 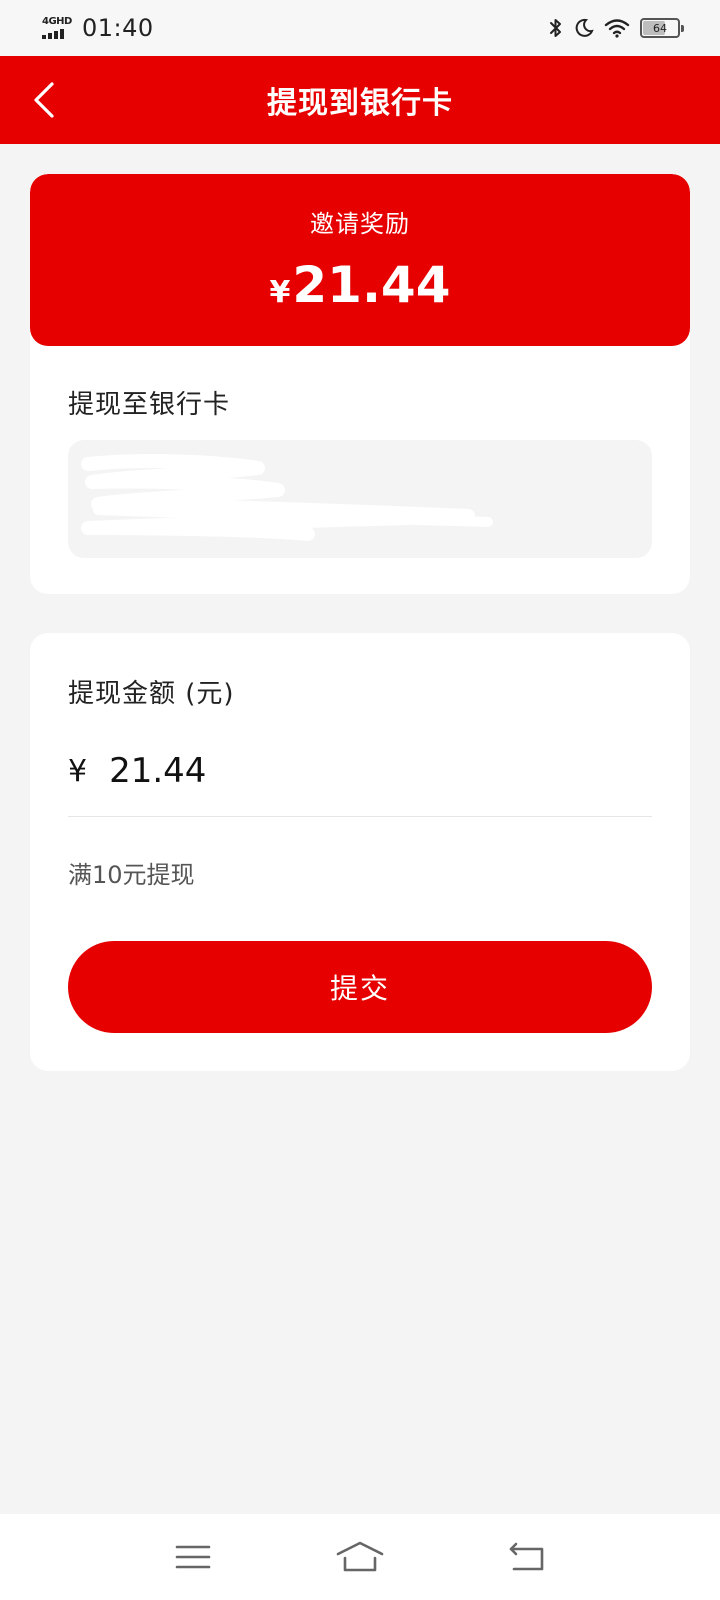 What do you see at coordinates (131, 875) in the screenshot?
I see `minimum-hint: 满10元提现` at bounding box center [131, 875].